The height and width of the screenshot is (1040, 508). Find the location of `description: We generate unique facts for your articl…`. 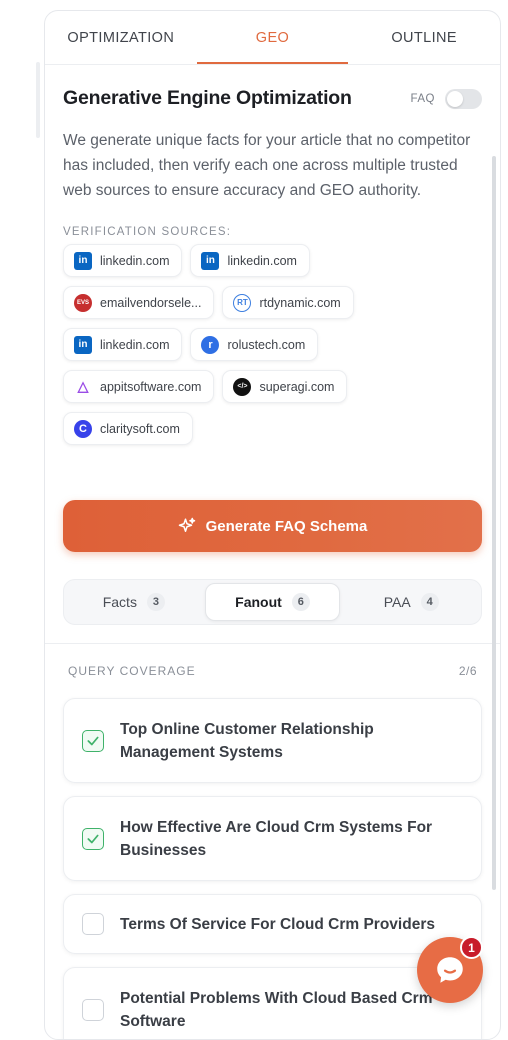

description: We generate unique facts for your articl… is located at coordinates (267, 165).